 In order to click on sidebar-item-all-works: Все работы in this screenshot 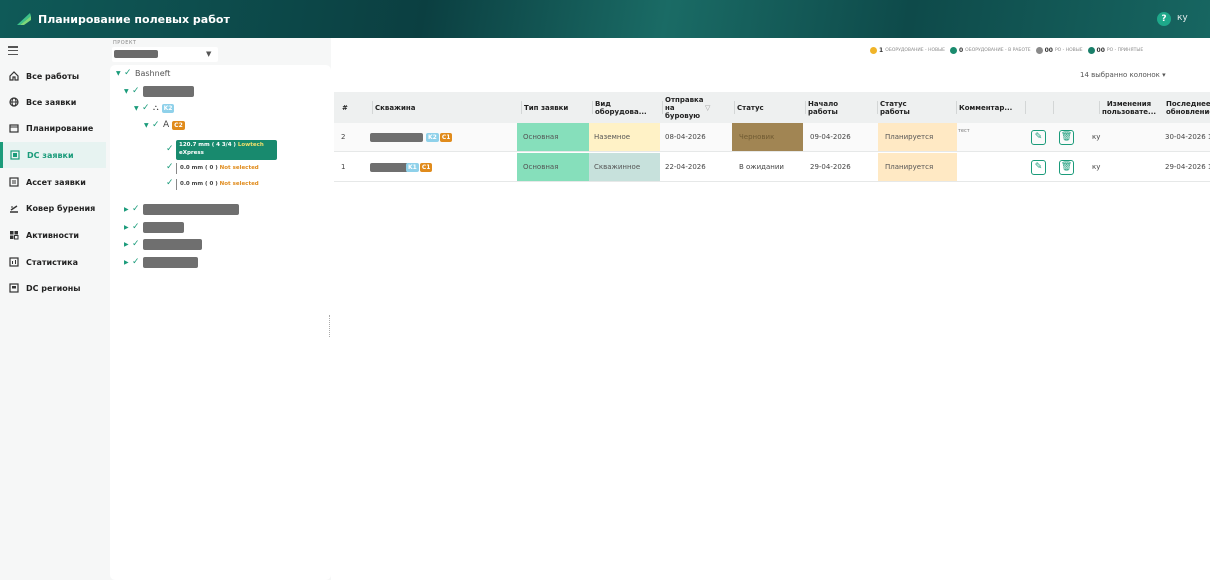, I will do `click(53, 76)`.